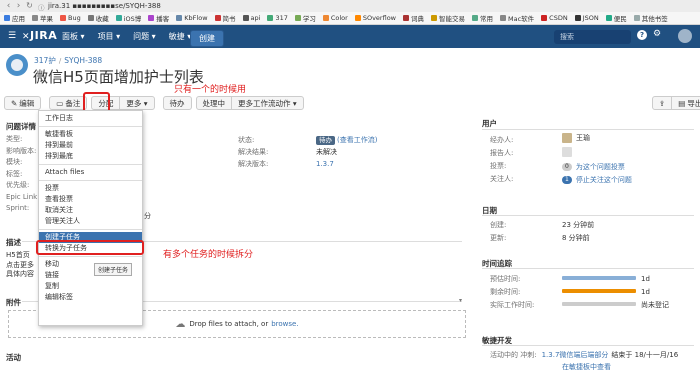  Describe the element at coordinates (588, 215) in the screenshot. I see `dates-divider` at that location.